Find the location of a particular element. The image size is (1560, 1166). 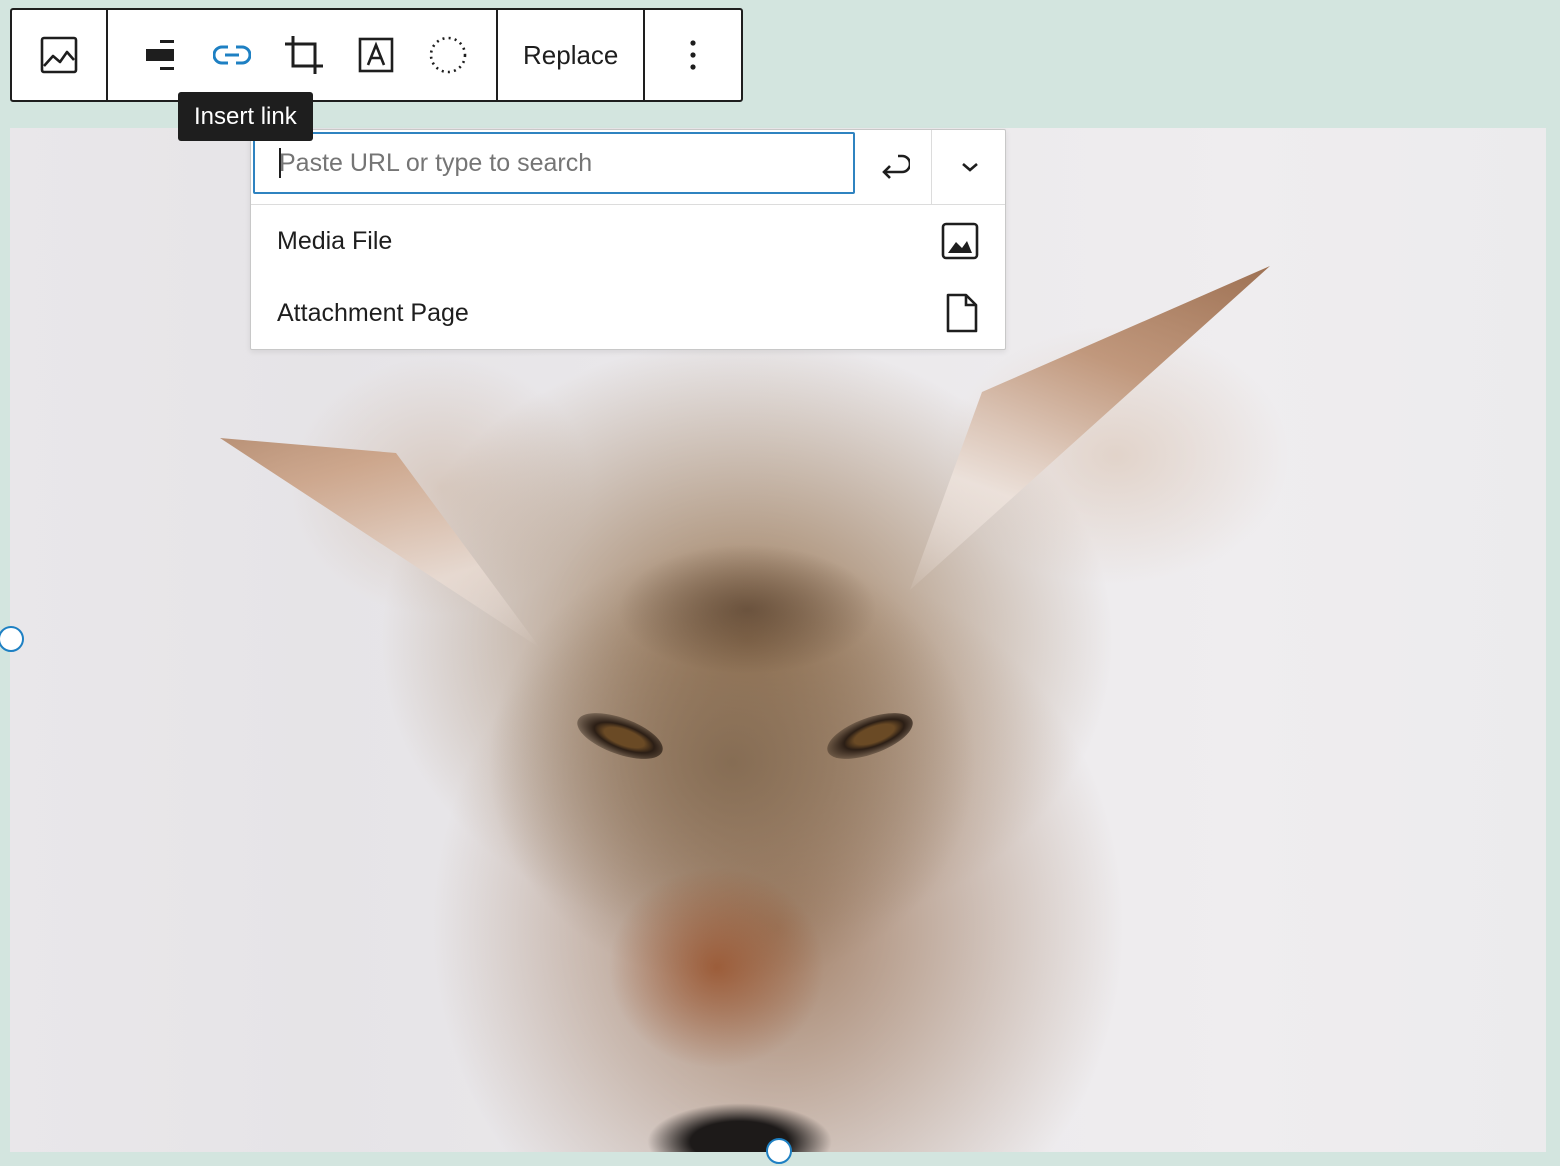

text-overlay-button is located at coordinates (376, 55).